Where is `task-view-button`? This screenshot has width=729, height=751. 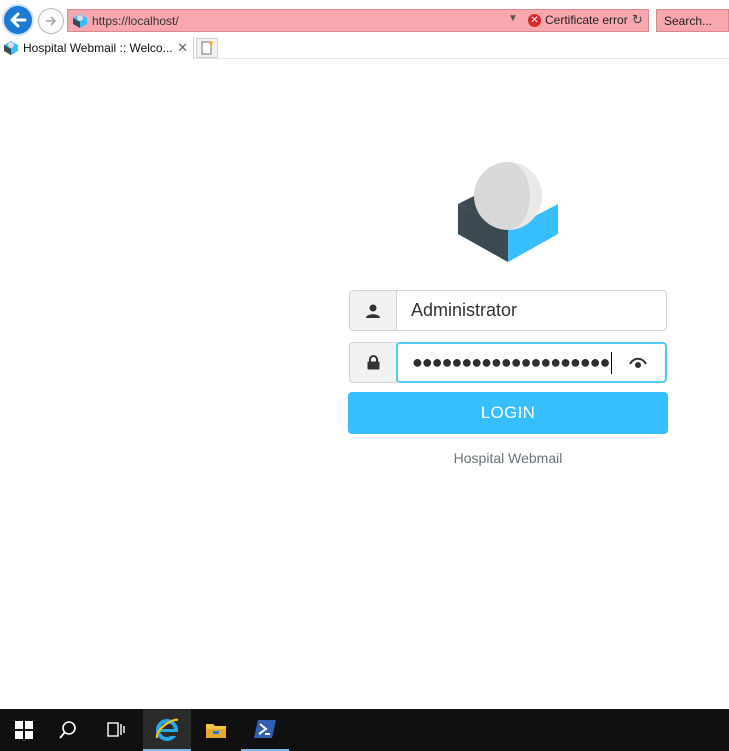
task-view-button is located at coordinates (116, 730).